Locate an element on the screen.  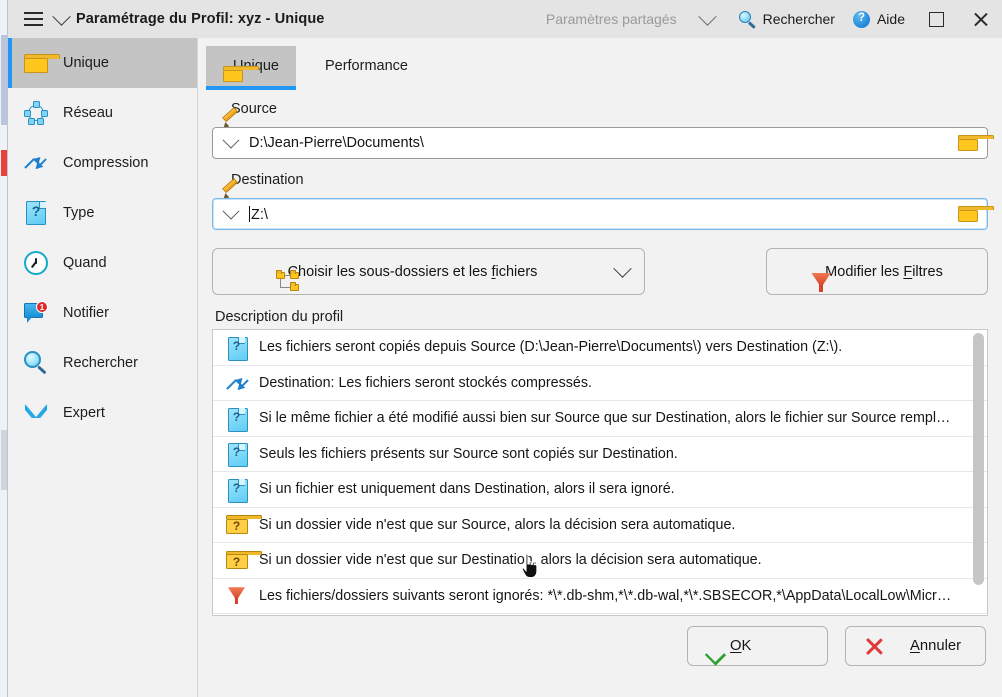
red-x-icon is located at coordinates (873, 646).